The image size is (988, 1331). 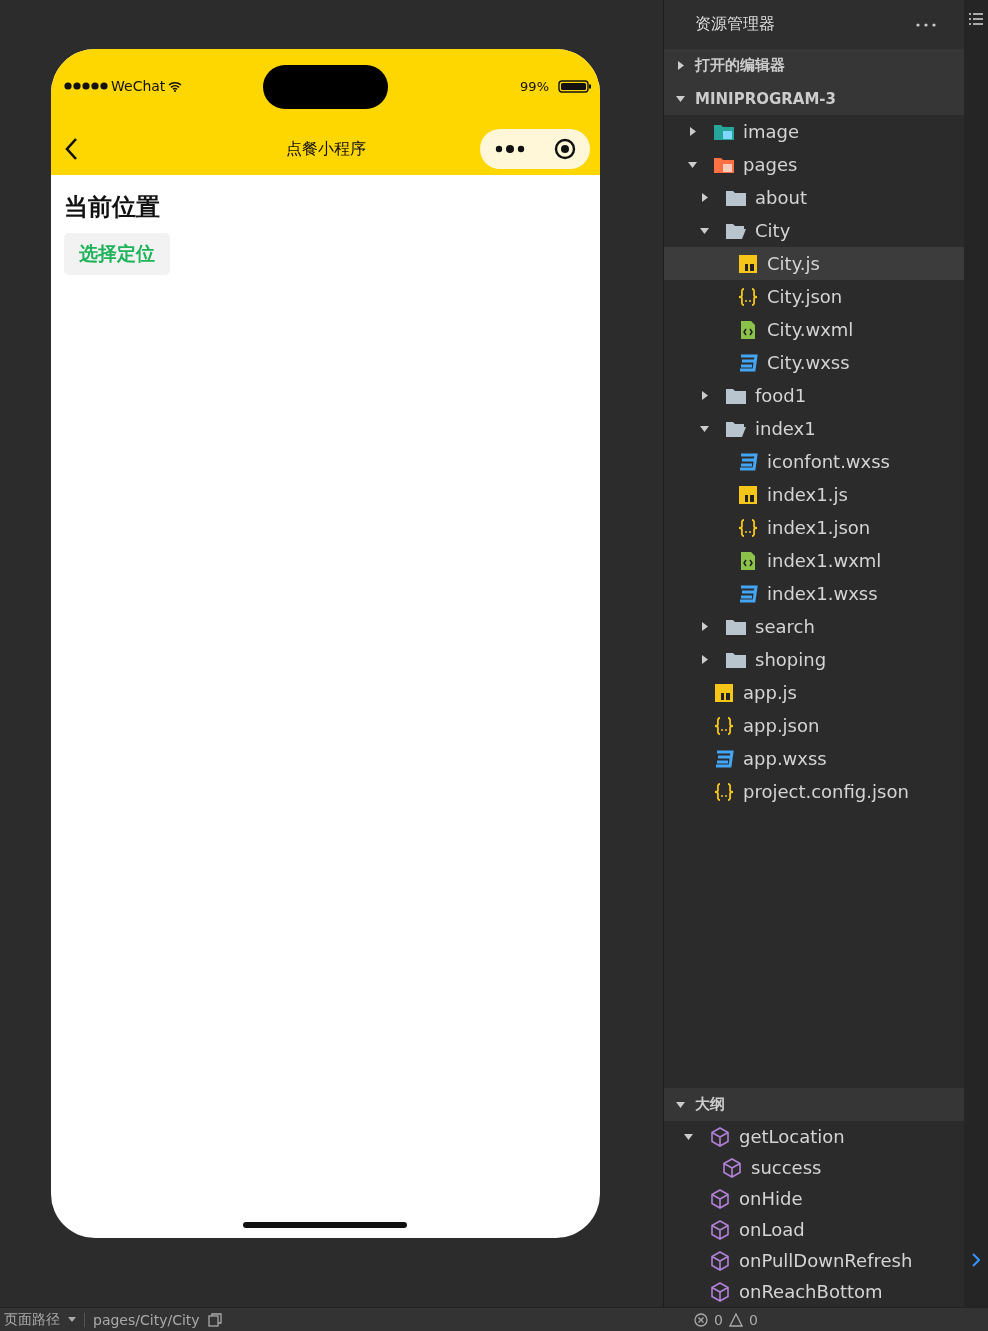 I want to click on file-tree-item: City.wxss, so click(x=814, y=362).